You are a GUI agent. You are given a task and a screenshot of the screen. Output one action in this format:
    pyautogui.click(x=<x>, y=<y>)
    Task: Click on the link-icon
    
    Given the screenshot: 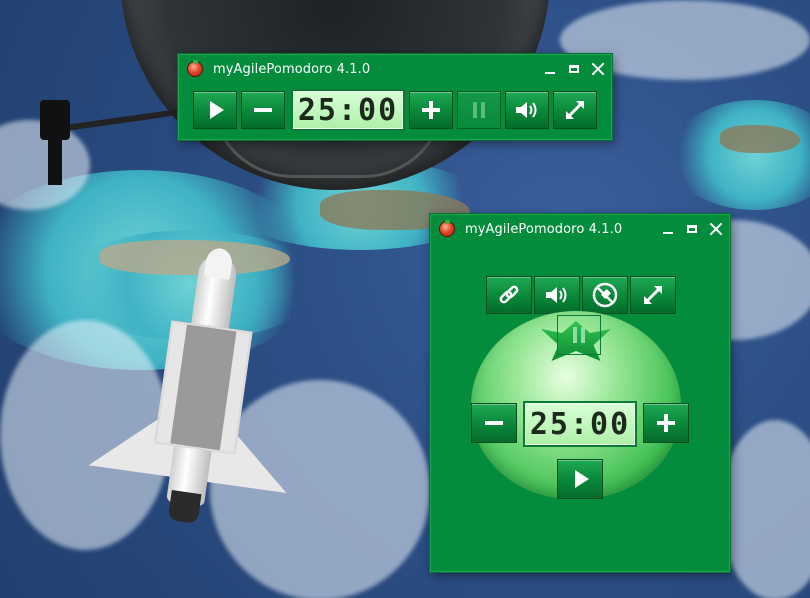 What is the action you would take?
    pyautogui.click(x=509, y=294)
    